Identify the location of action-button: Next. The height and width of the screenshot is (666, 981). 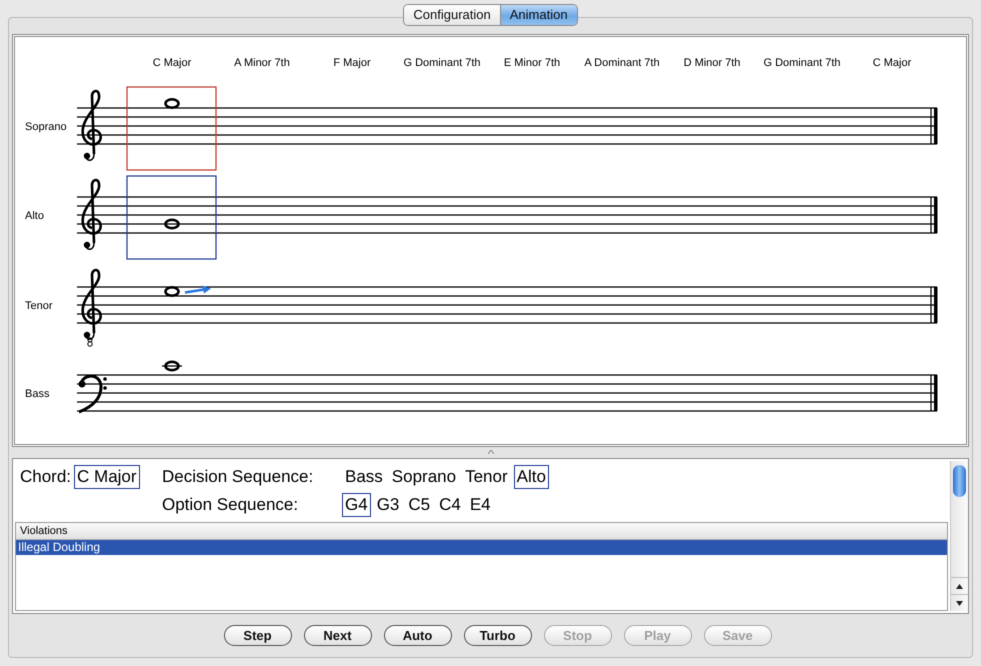
(338, 635).